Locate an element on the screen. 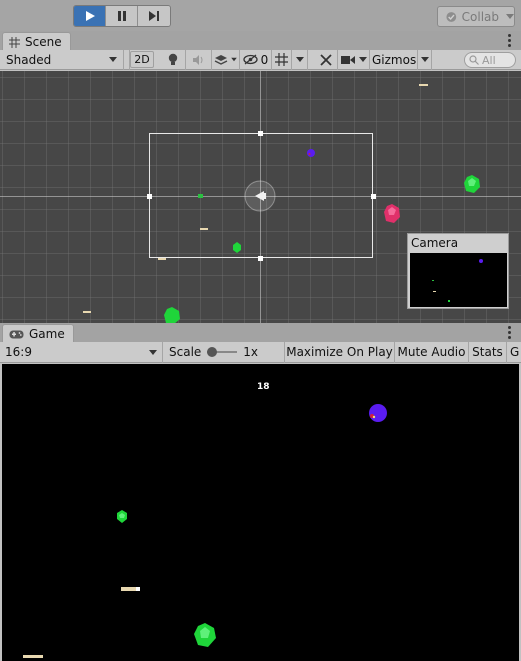  tools-toggle is located at coordinates (326, 59).